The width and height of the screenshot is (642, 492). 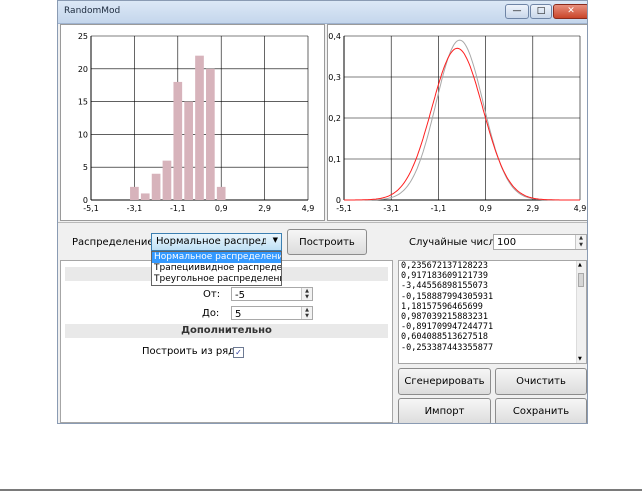 What do you see at coordinates (211, 241) in the screenshot?
I see `distribution-select-value: Нормальное распределение` at bounding box center [211, 241].